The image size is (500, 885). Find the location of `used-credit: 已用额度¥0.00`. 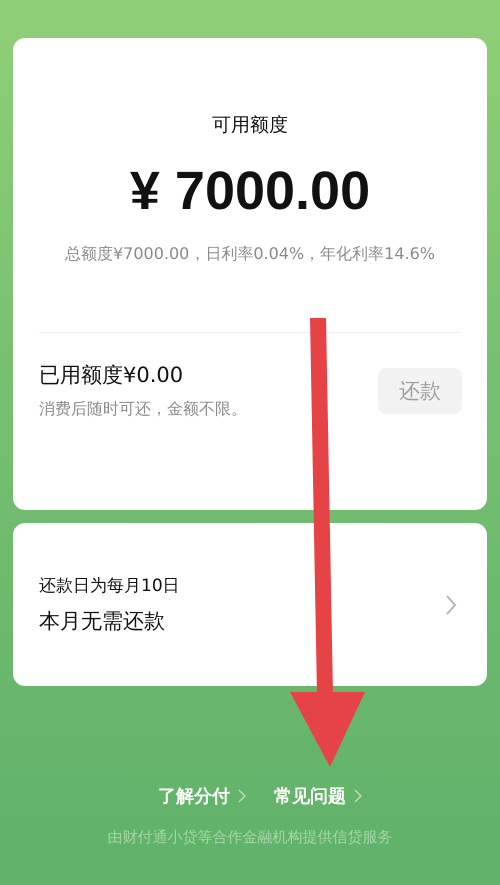

used-credit: 已用额度¥0.00 is located at coordinates (111, 375).